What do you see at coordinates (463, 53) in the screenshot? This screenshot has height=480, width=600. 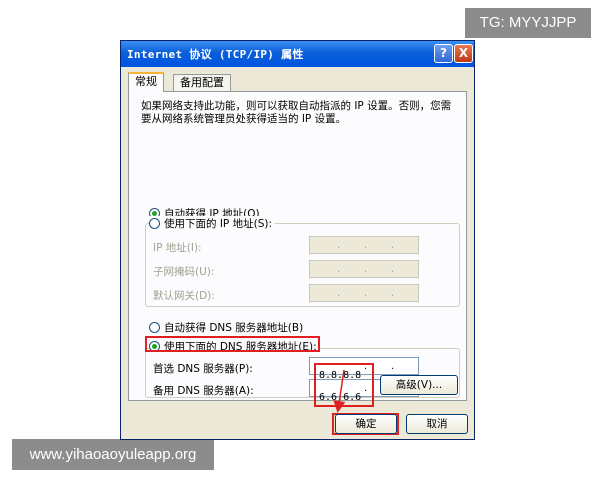 I see `close-button: X` at bounding box center [463, 53].